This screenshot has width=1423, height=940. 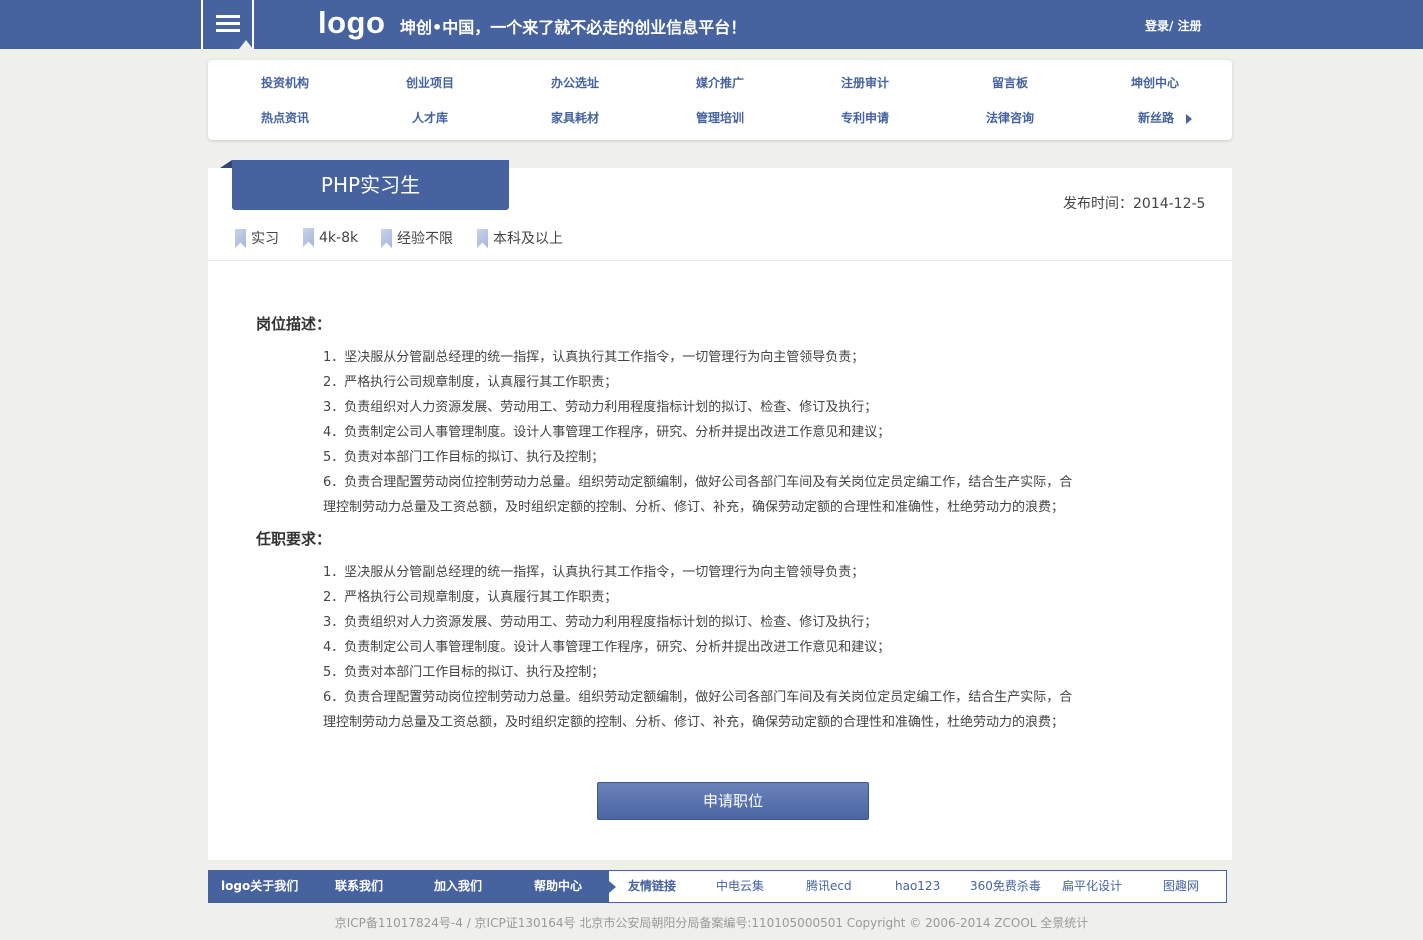 What do you see at coordinates (246, 44) in the screenshot?
I see `menu-pointer-notch` at bounding box center [246, 44].